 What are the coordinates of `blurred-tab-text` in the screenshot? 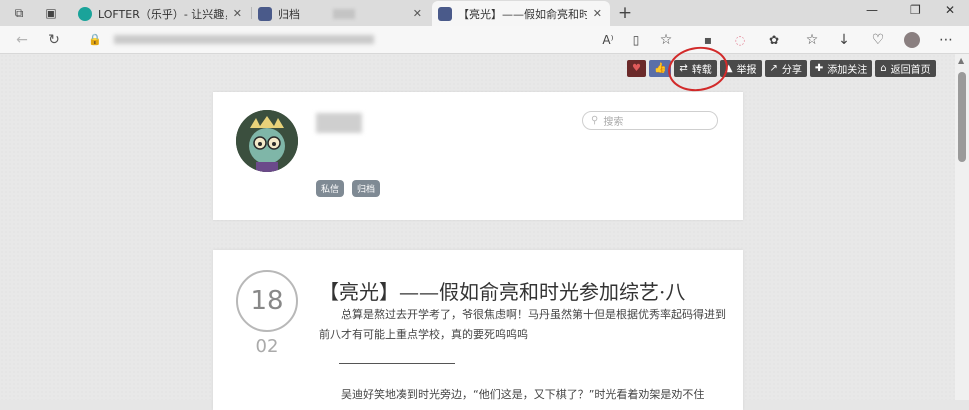 It's located at (344, 13).